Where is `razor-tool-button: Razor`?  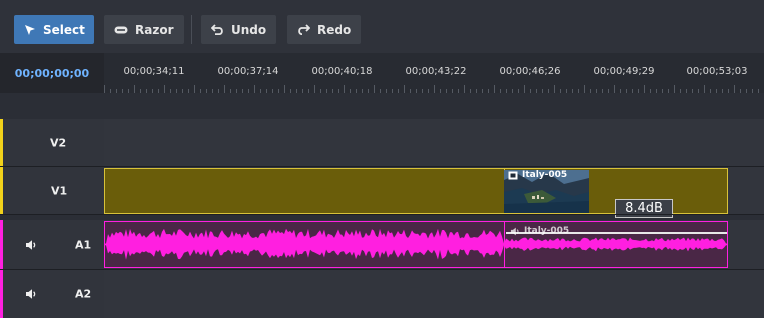
razor-tool-button: Razor is located at coordinates (144, 29).